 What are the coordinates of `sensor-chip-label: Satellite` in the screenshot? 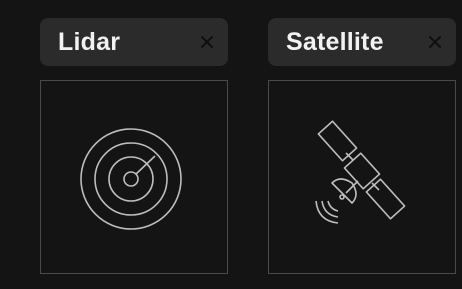 It's located at (335, 41).